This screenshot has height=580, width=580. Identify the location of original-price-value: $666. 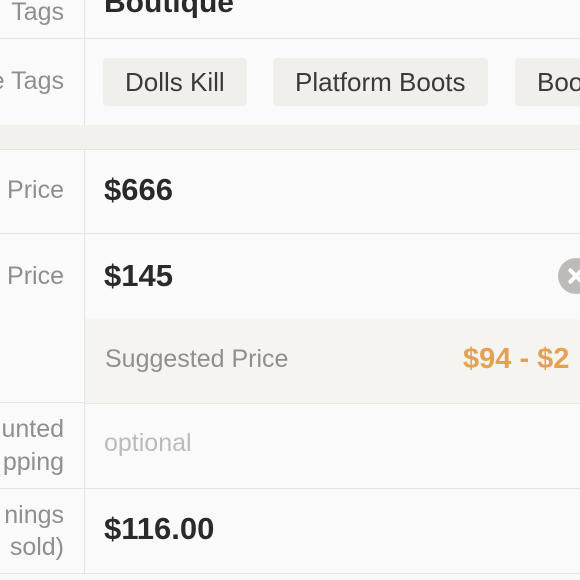
(138, 190).